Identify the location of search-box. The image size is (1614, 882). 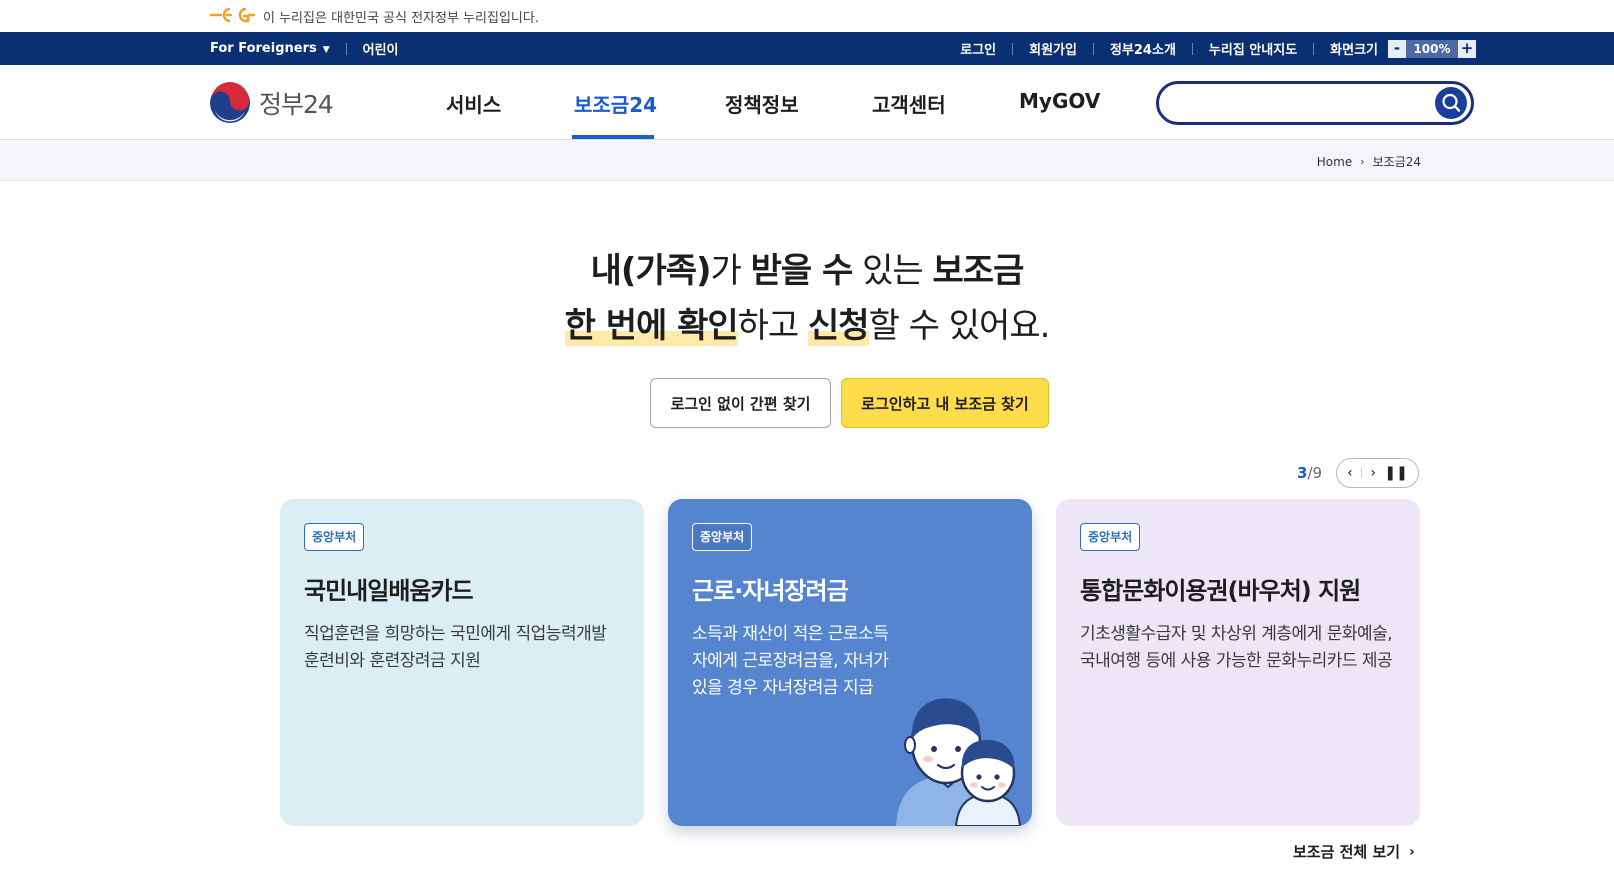
(1315, 103).